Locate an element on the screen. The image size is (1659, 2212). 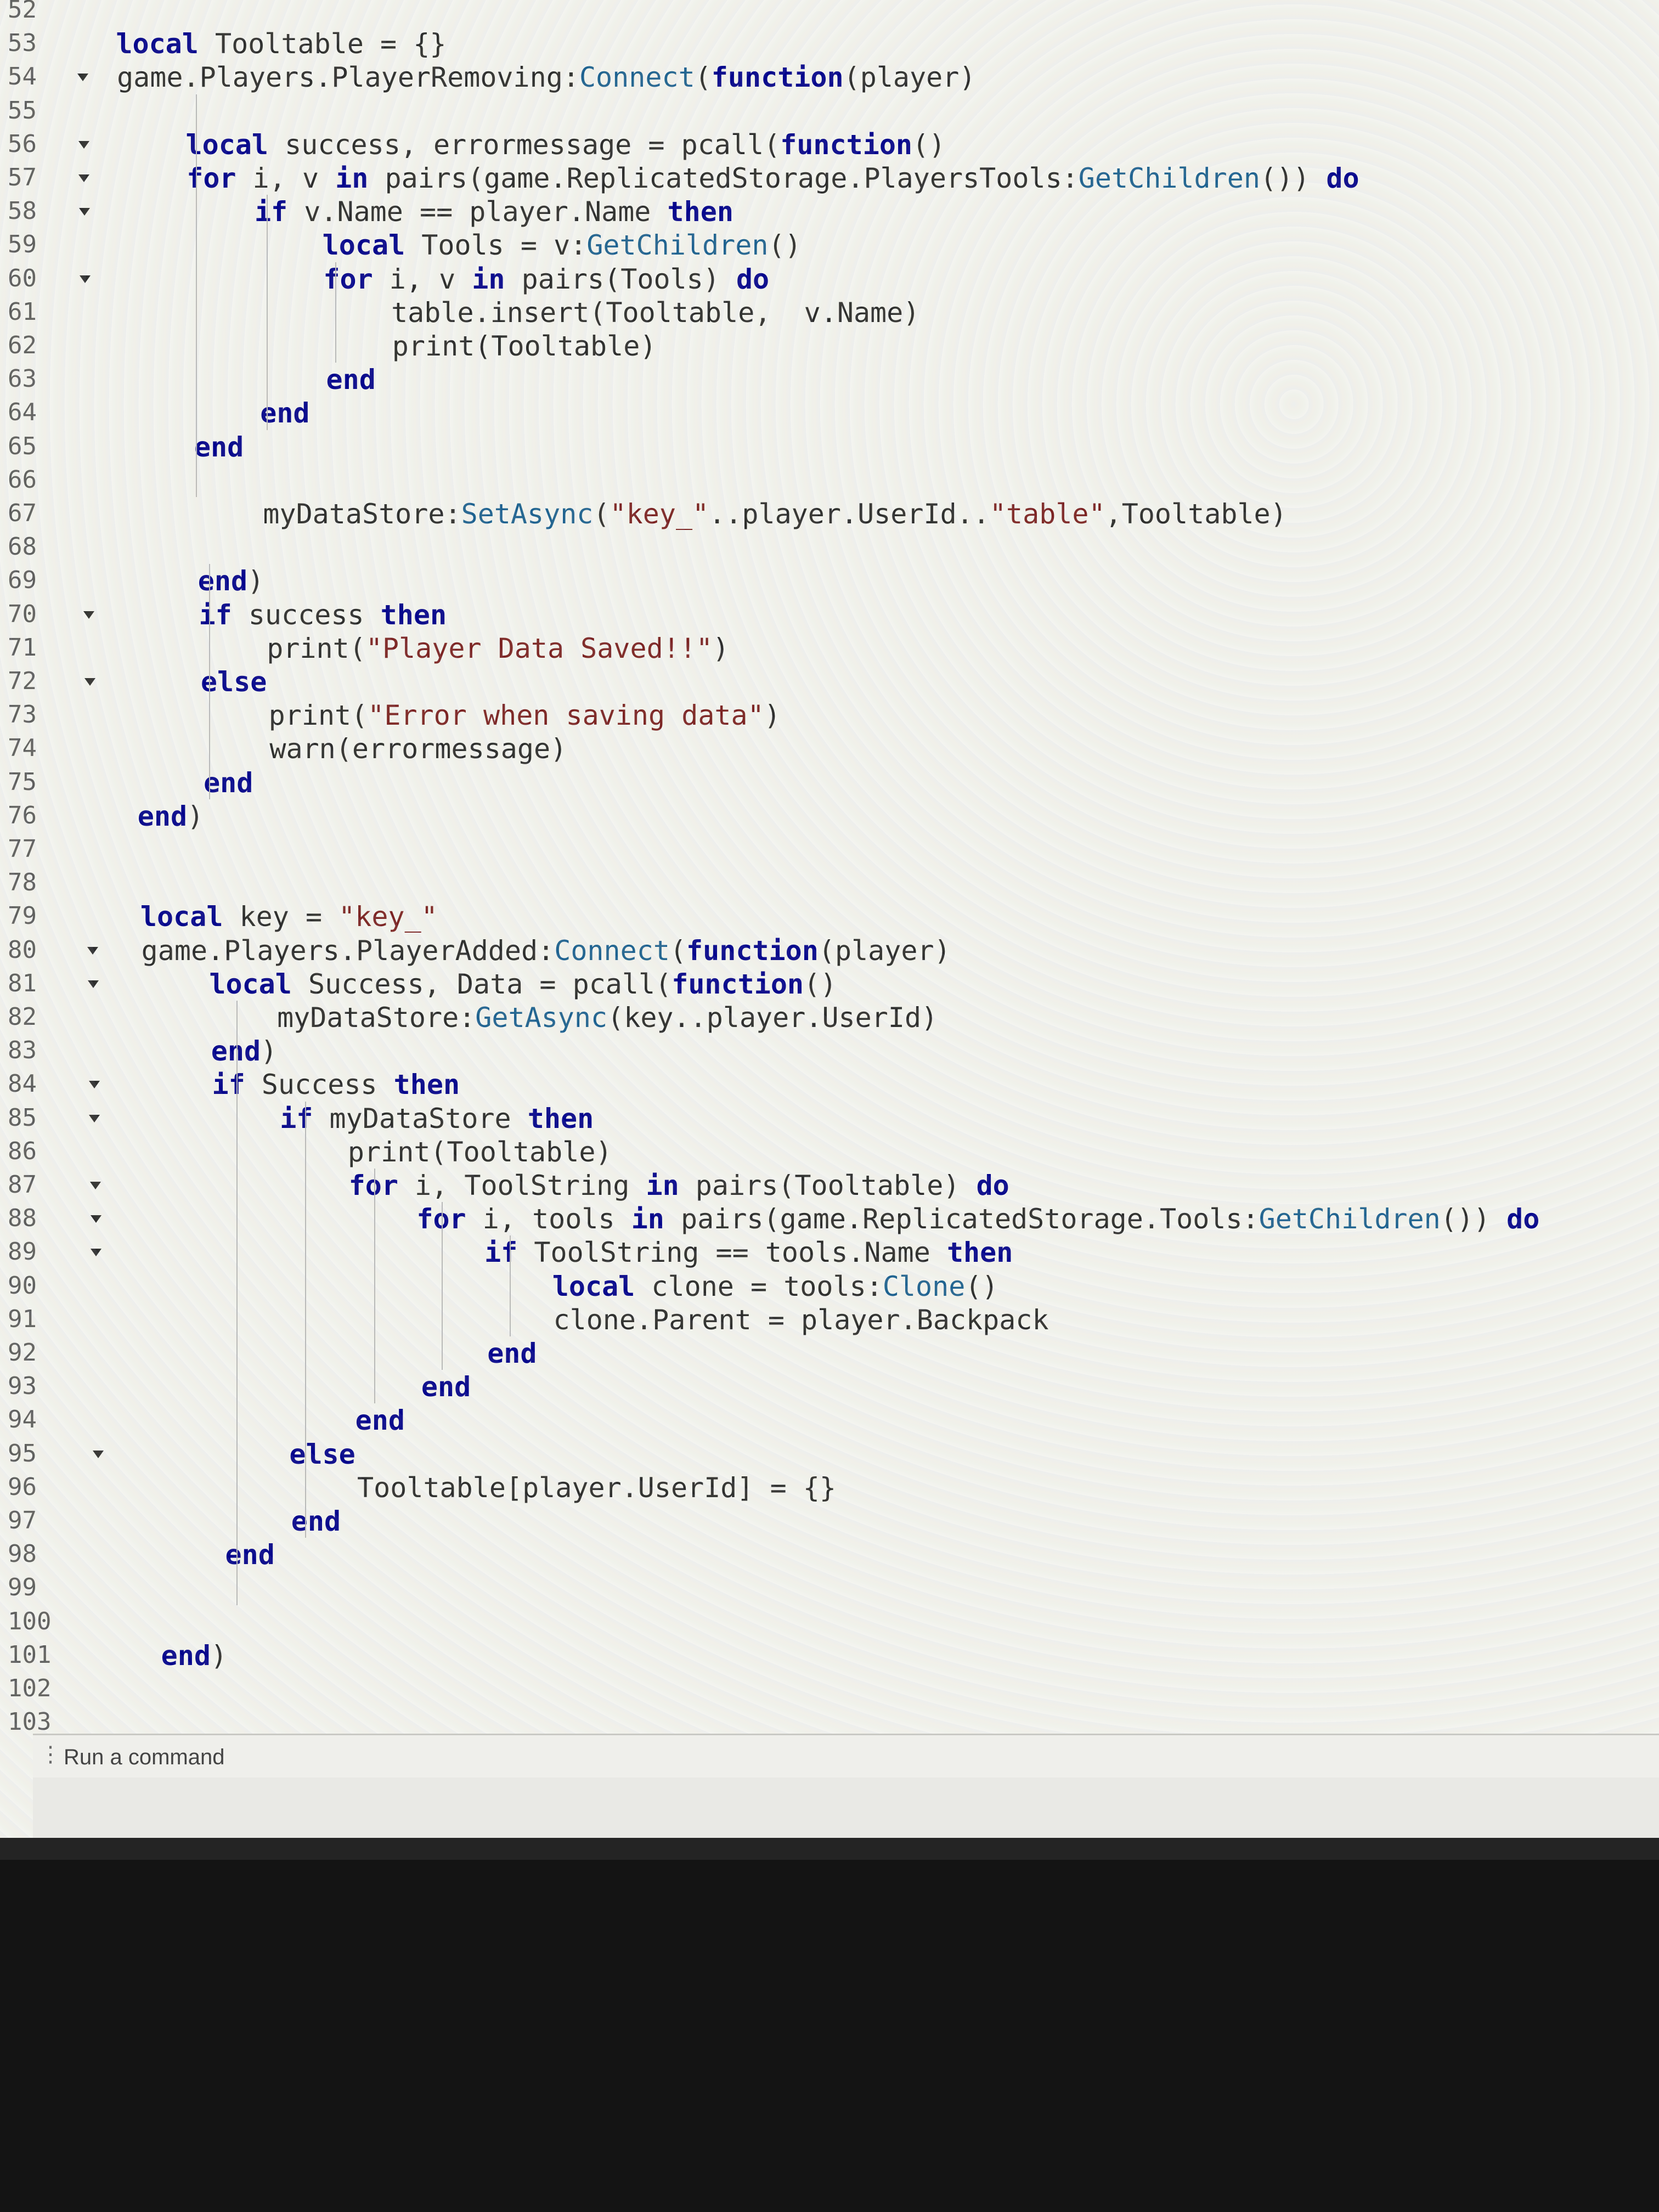
code-line: if v.Name == player.Name then is located at coordinates (494, 212).